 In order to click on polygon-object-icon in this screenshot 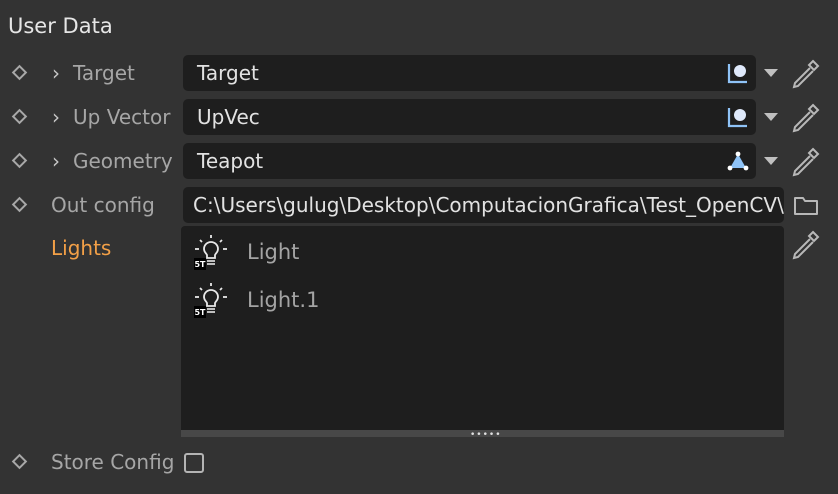, I will do `click(738, 161)`.